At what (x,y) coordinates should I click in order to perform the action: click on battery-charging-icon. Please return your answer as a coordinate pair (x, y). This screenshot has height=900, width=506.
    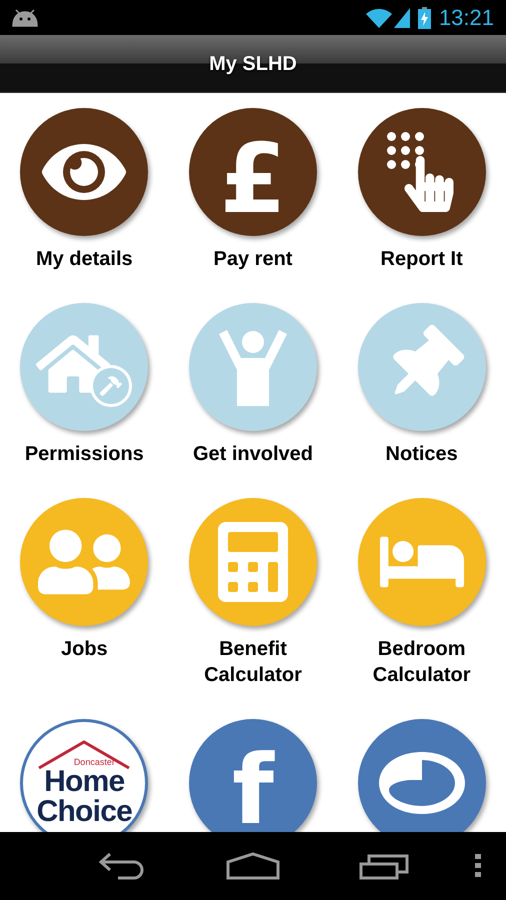
    Looking at the image, I should click on (424, 17).